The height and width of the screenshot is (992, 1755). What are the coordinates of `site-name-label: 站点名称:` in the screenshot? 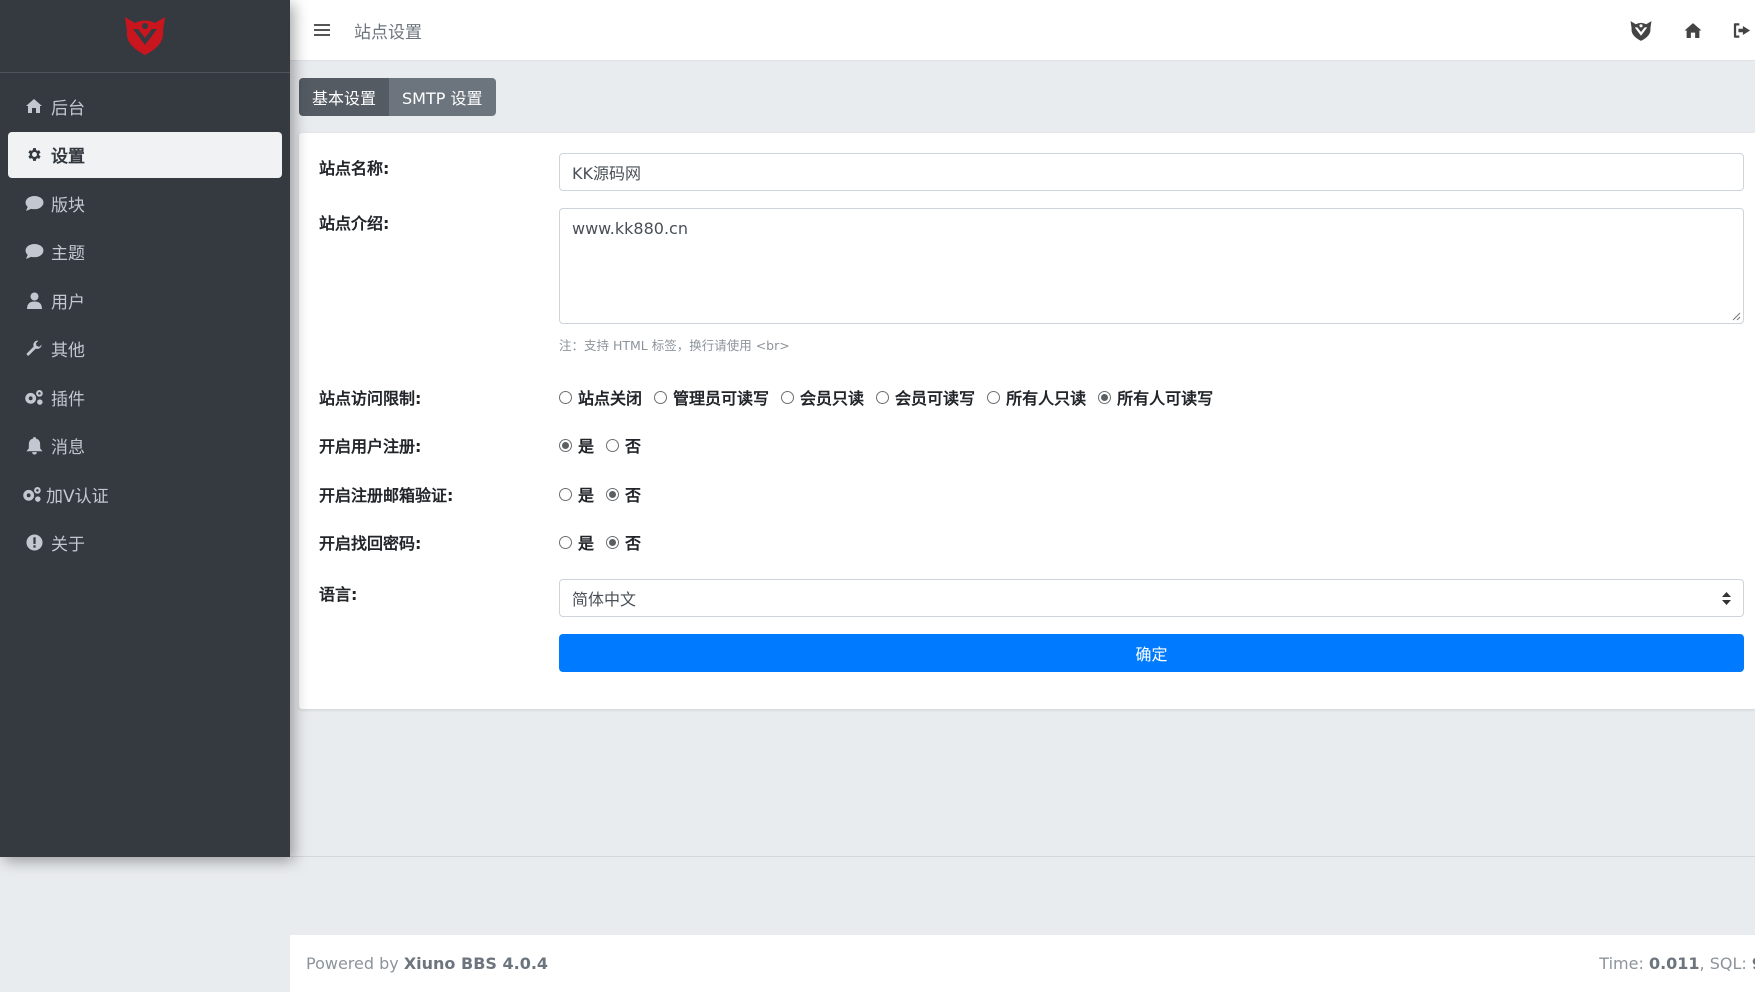 It's located at (354, 168).